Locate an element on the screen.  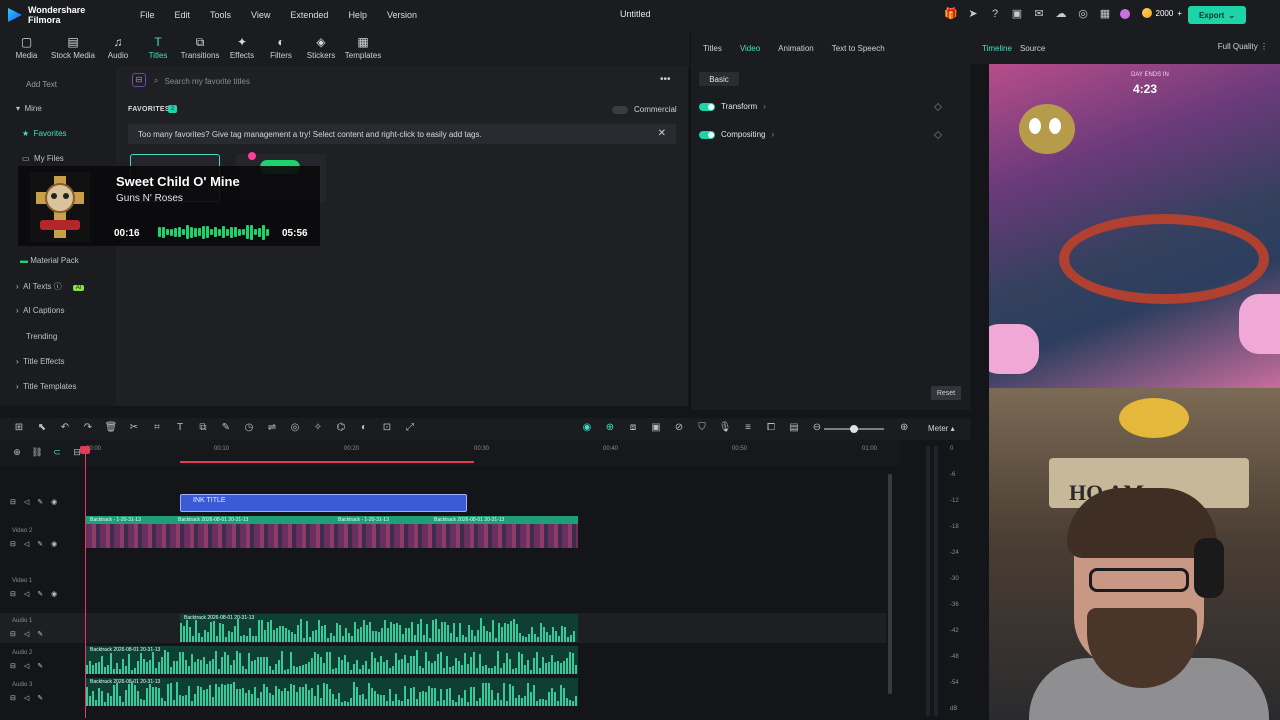
tab-transitions: ⧉ Transitions is located at coordinates (200, 48).